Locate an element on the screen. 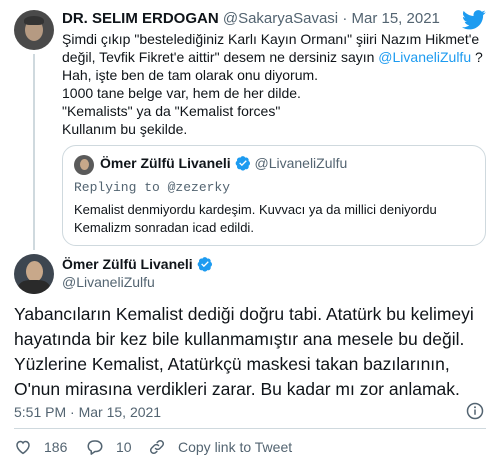 This screenshot has height=467, width=500. link-icon is located at coordinates (157, 447).